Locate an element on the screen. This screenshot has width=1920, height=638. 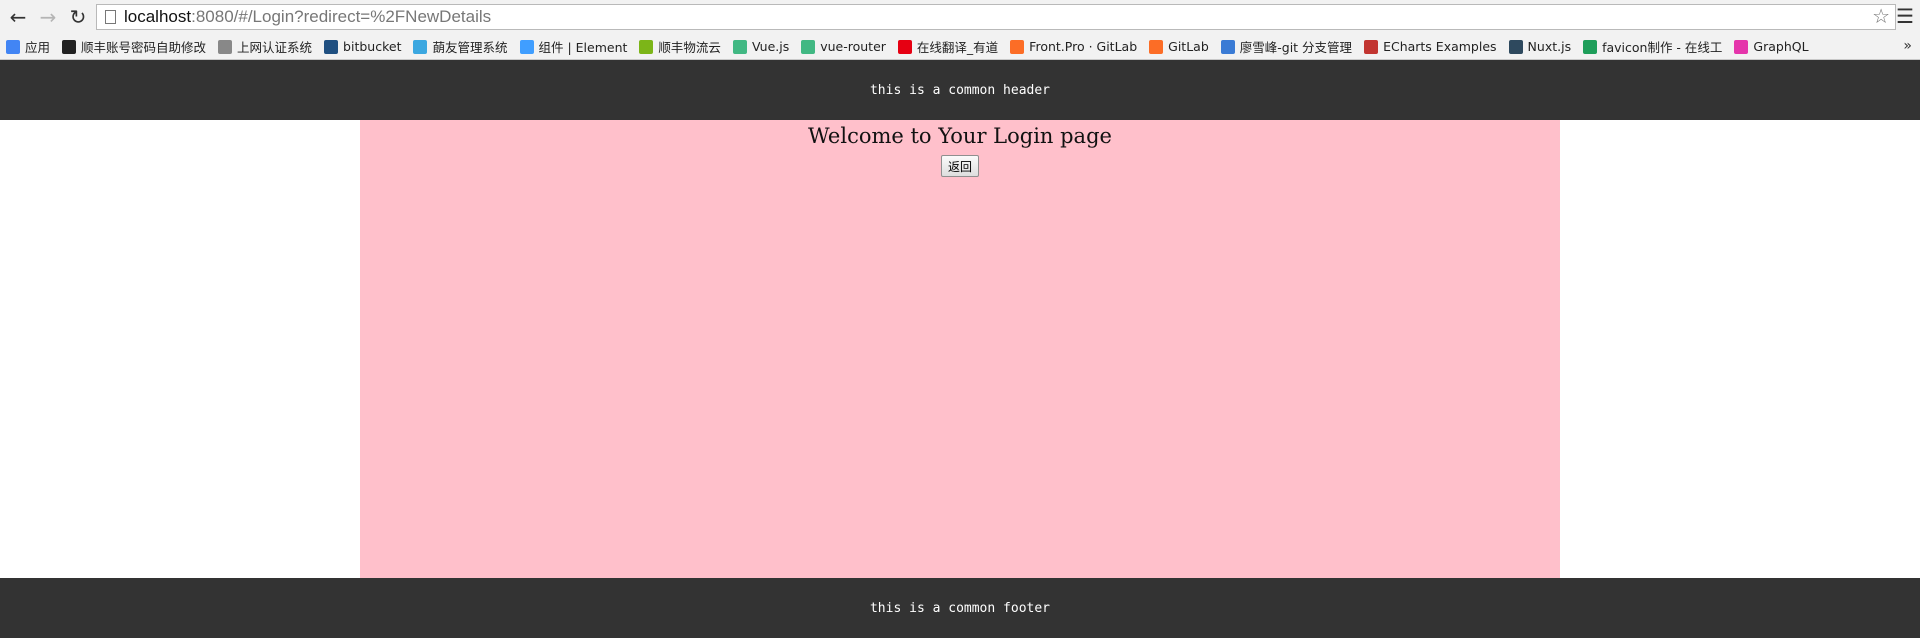
graphql-icon is located at coordinates (1741, 46).